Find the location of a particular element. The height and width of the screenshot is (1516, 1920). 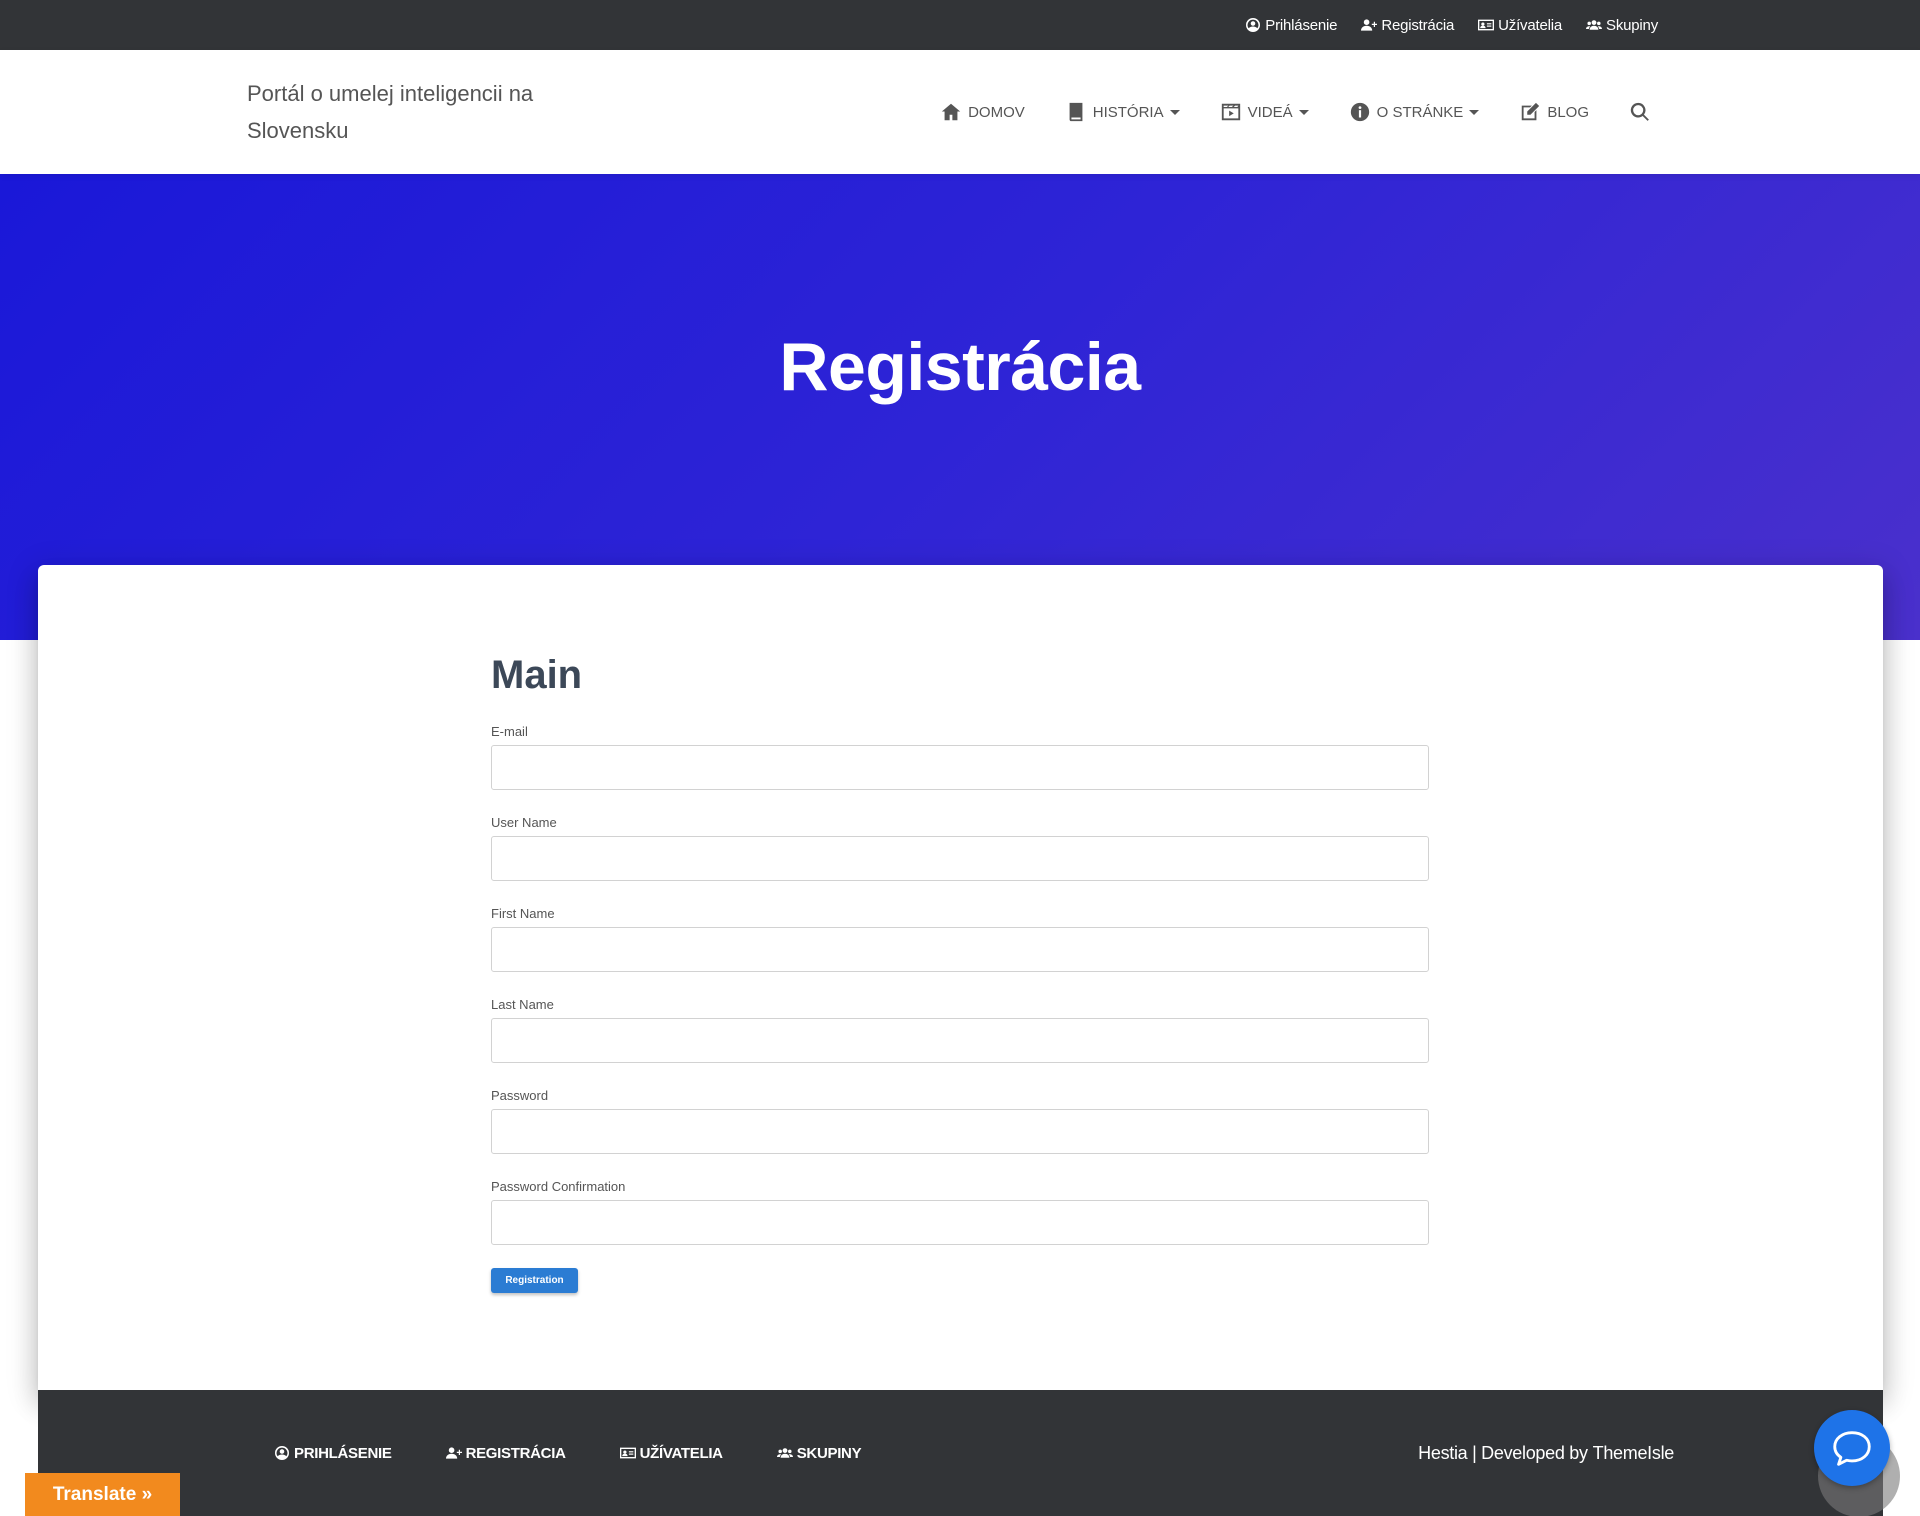

footer-item-groups: Skupiny is located at coordinates (819, 1453).